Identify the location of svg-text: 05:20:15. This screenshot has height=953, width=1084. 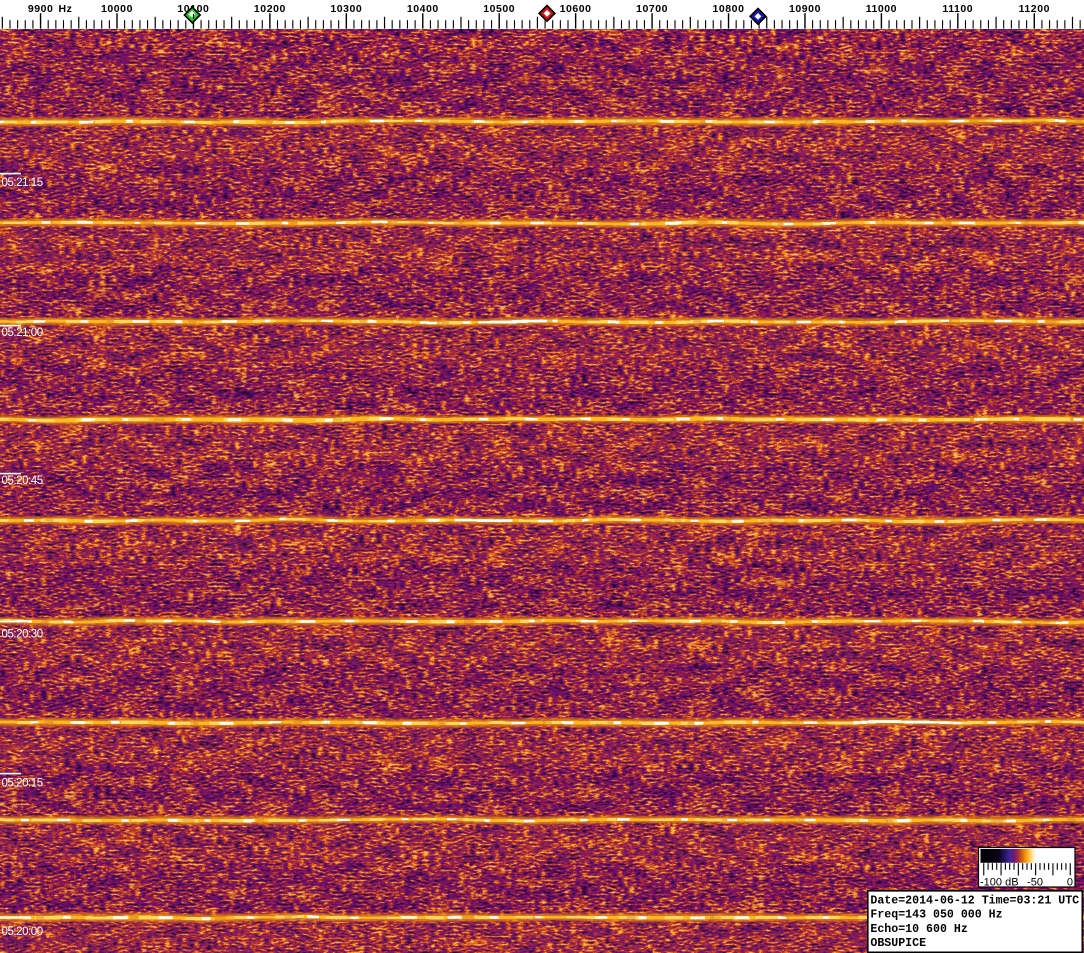
(22, 784).